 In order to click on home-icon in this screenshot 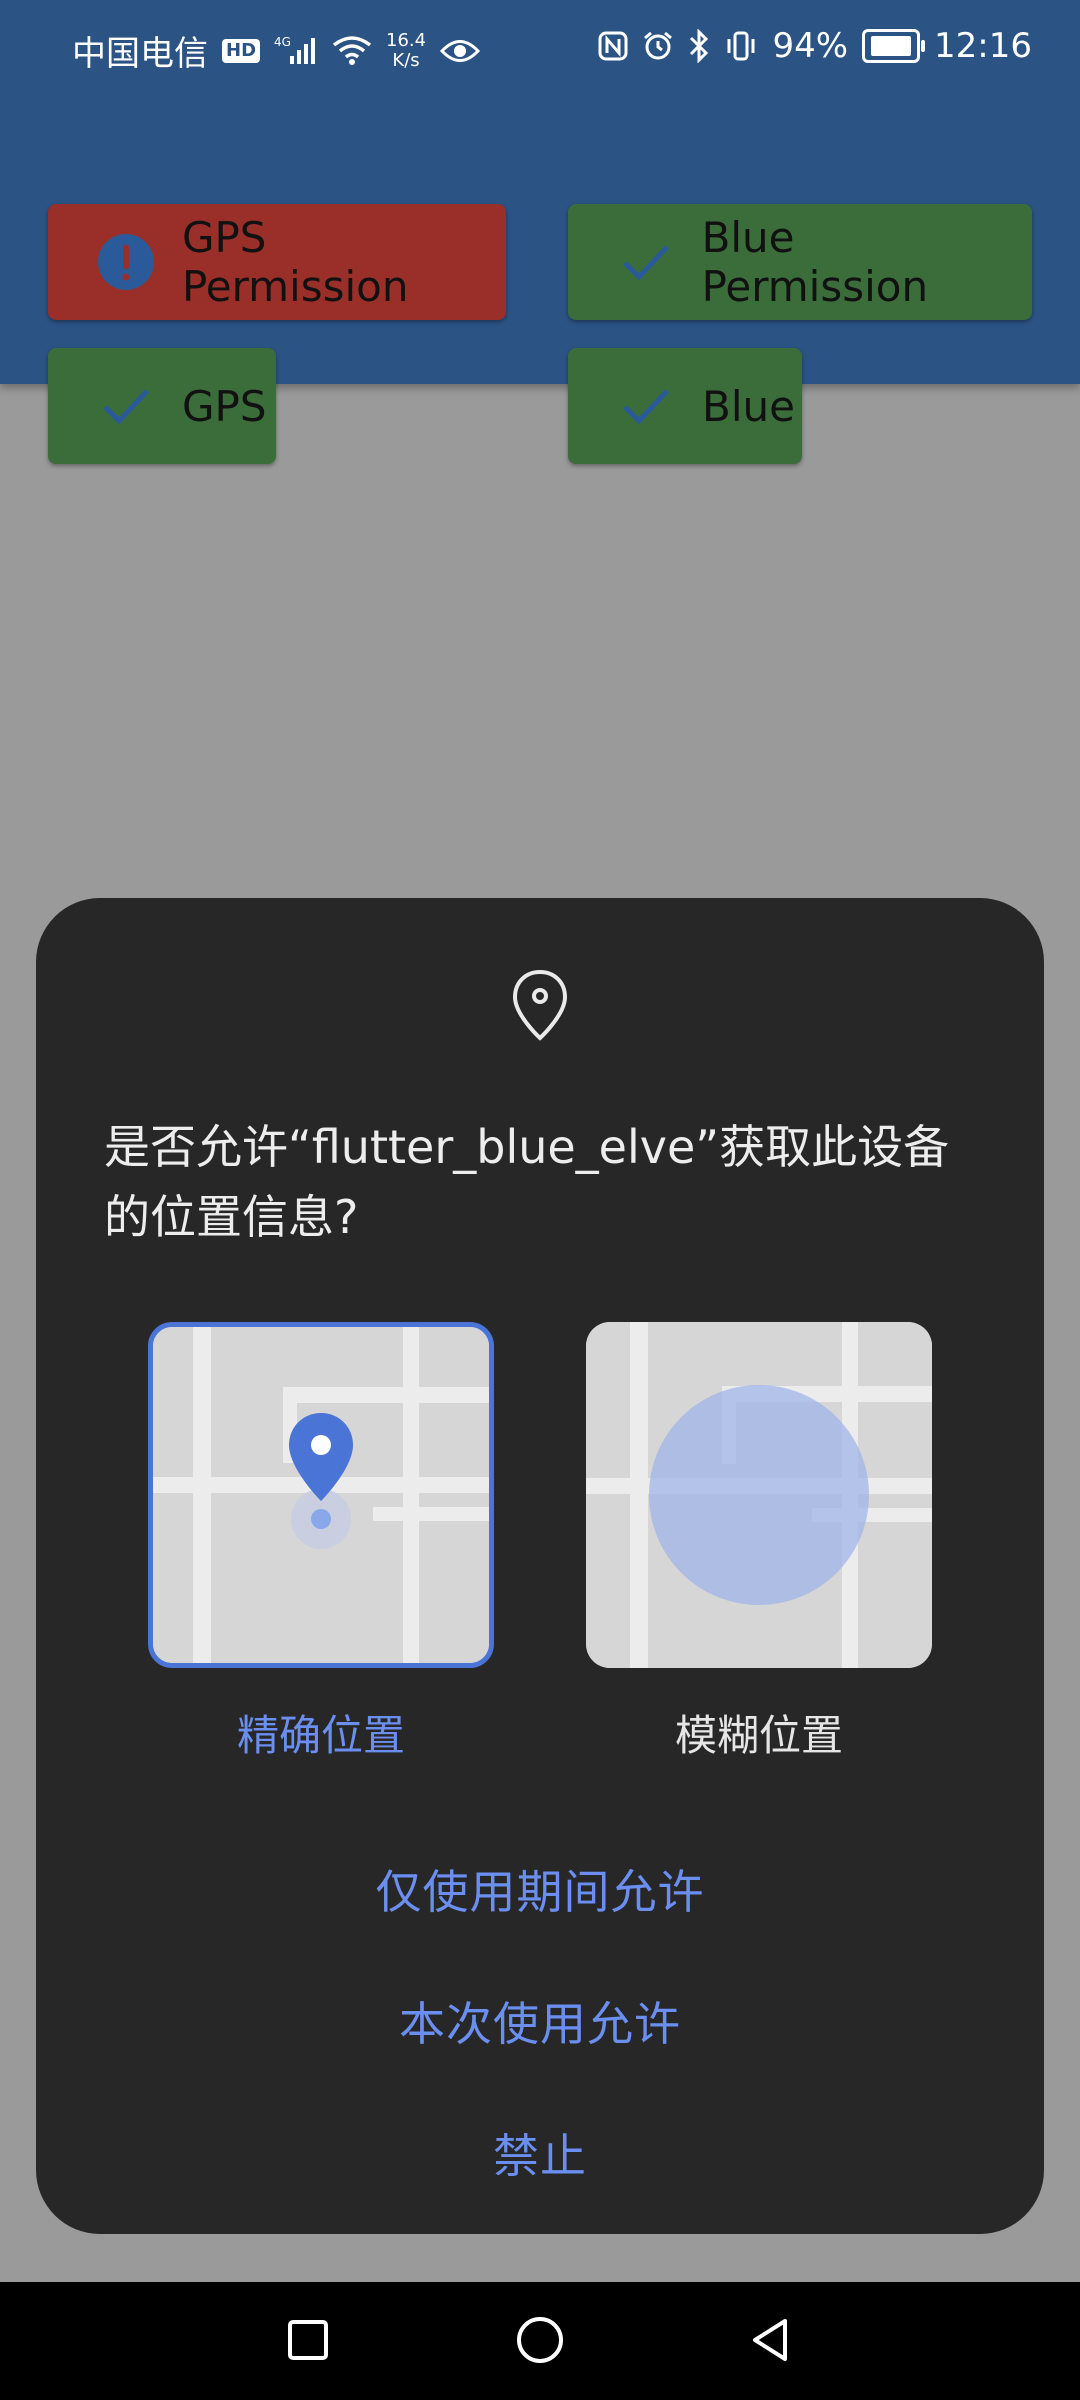, I will do `click(540, 2340)`.